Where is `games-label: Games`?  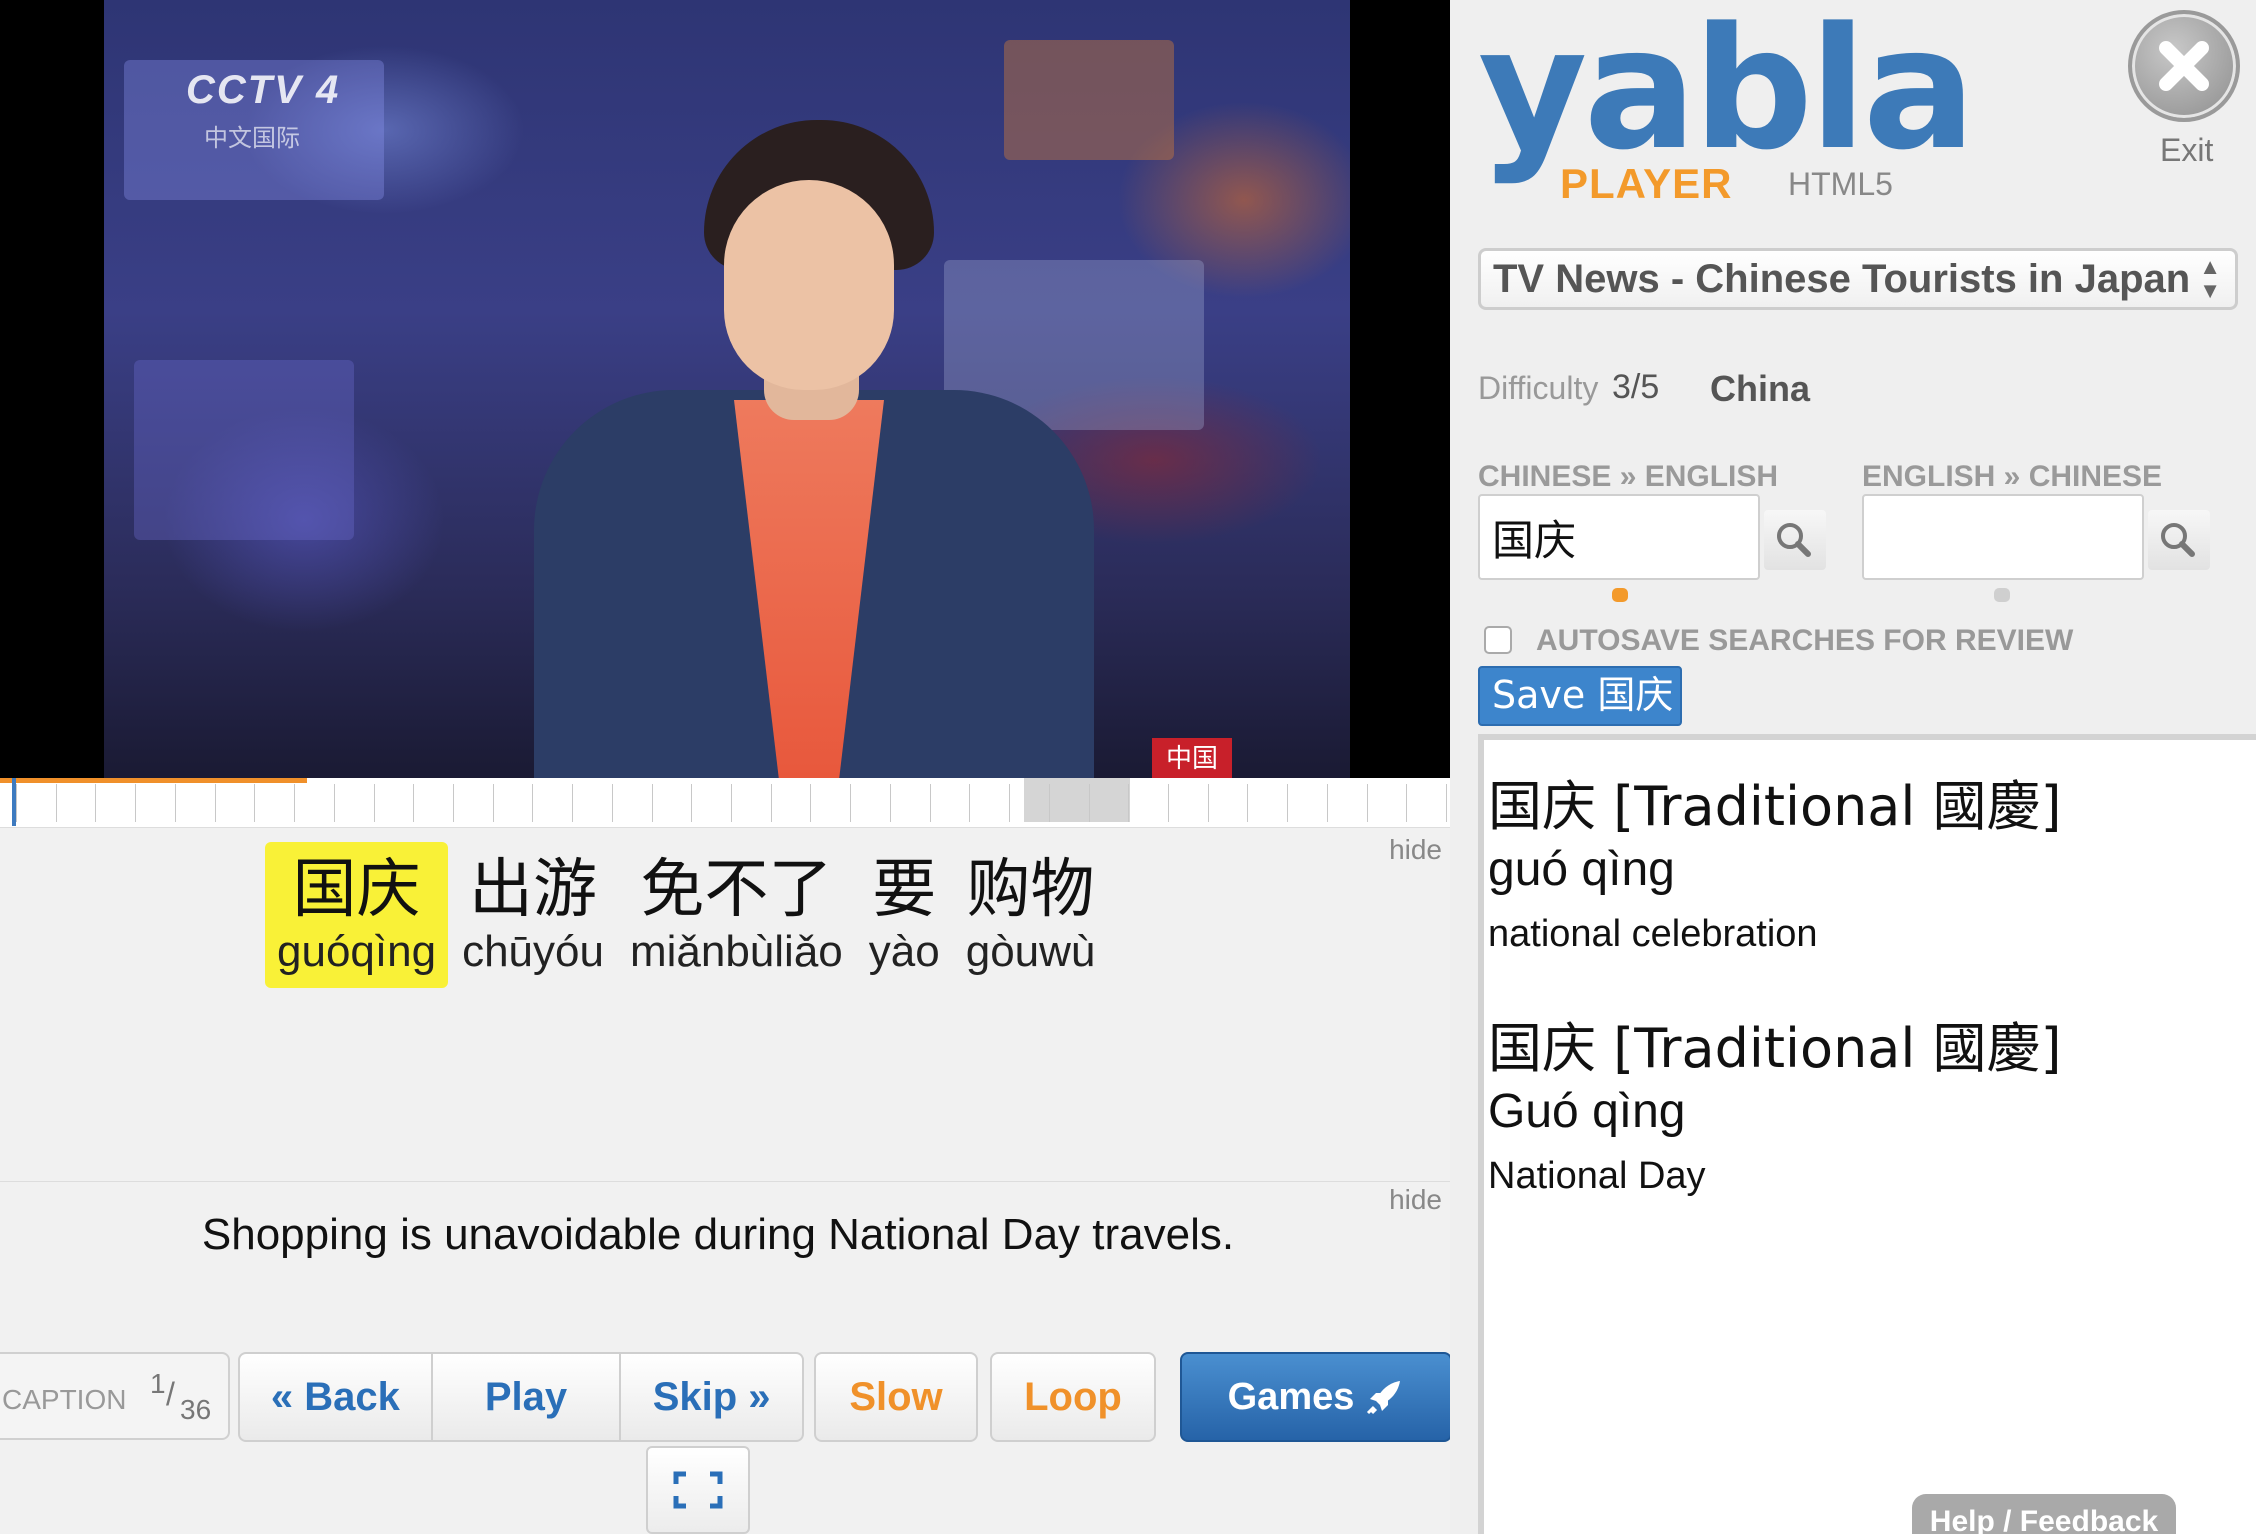
games-label: Games is located at coordinates (1291, 1396).